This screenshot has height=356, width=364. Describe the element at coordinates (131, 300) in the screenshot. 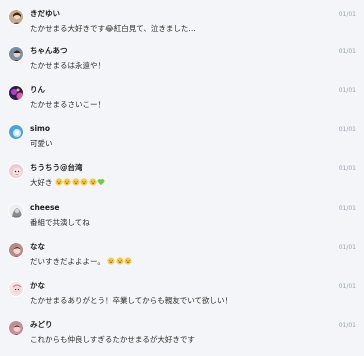

I see `comment-text: たかせまるありがとう！卒業してからも親友でいて欲しい！` at that location.